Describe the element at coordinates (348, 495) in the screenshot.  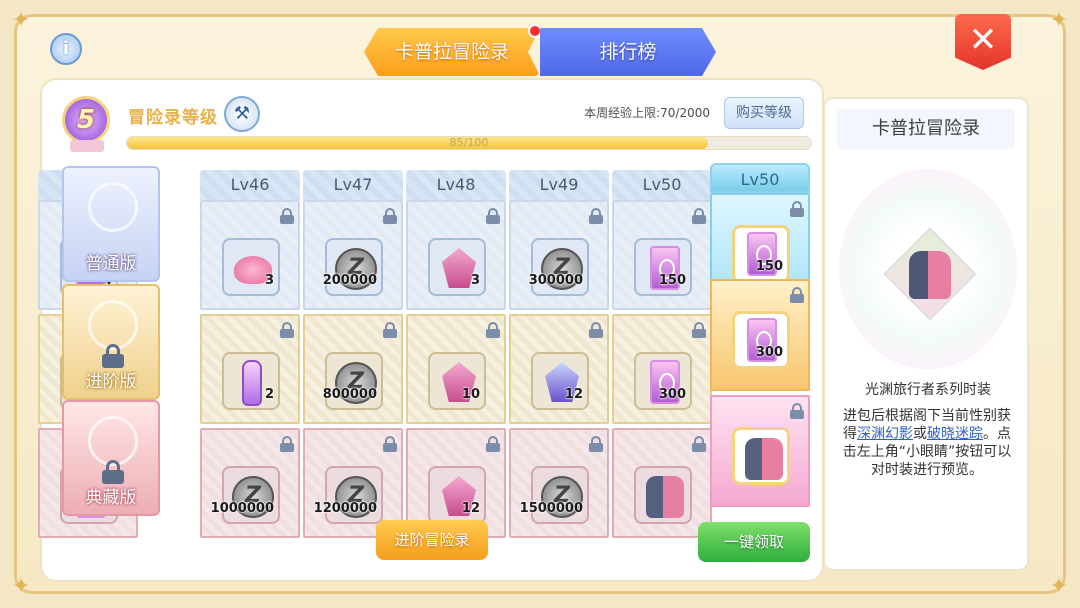
I see `reward-item: Z 1200000` at that location.